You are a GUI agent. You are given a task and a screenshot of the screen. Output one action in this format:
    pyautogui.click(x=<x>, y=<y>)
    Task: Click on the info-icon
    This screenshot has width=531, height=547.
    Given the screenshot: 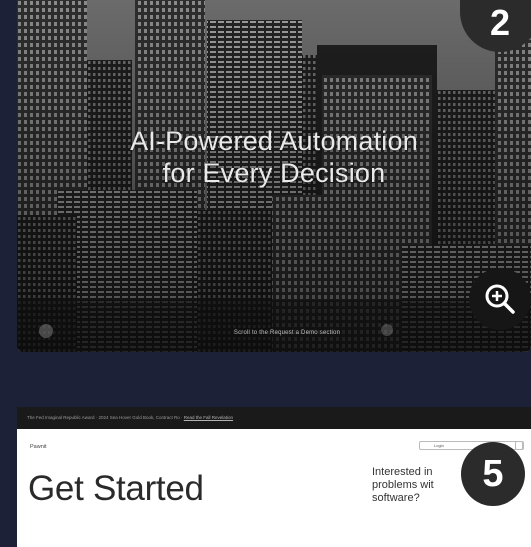 What is the action you would take?
    pyautogui.click(x=387, y=330)
    